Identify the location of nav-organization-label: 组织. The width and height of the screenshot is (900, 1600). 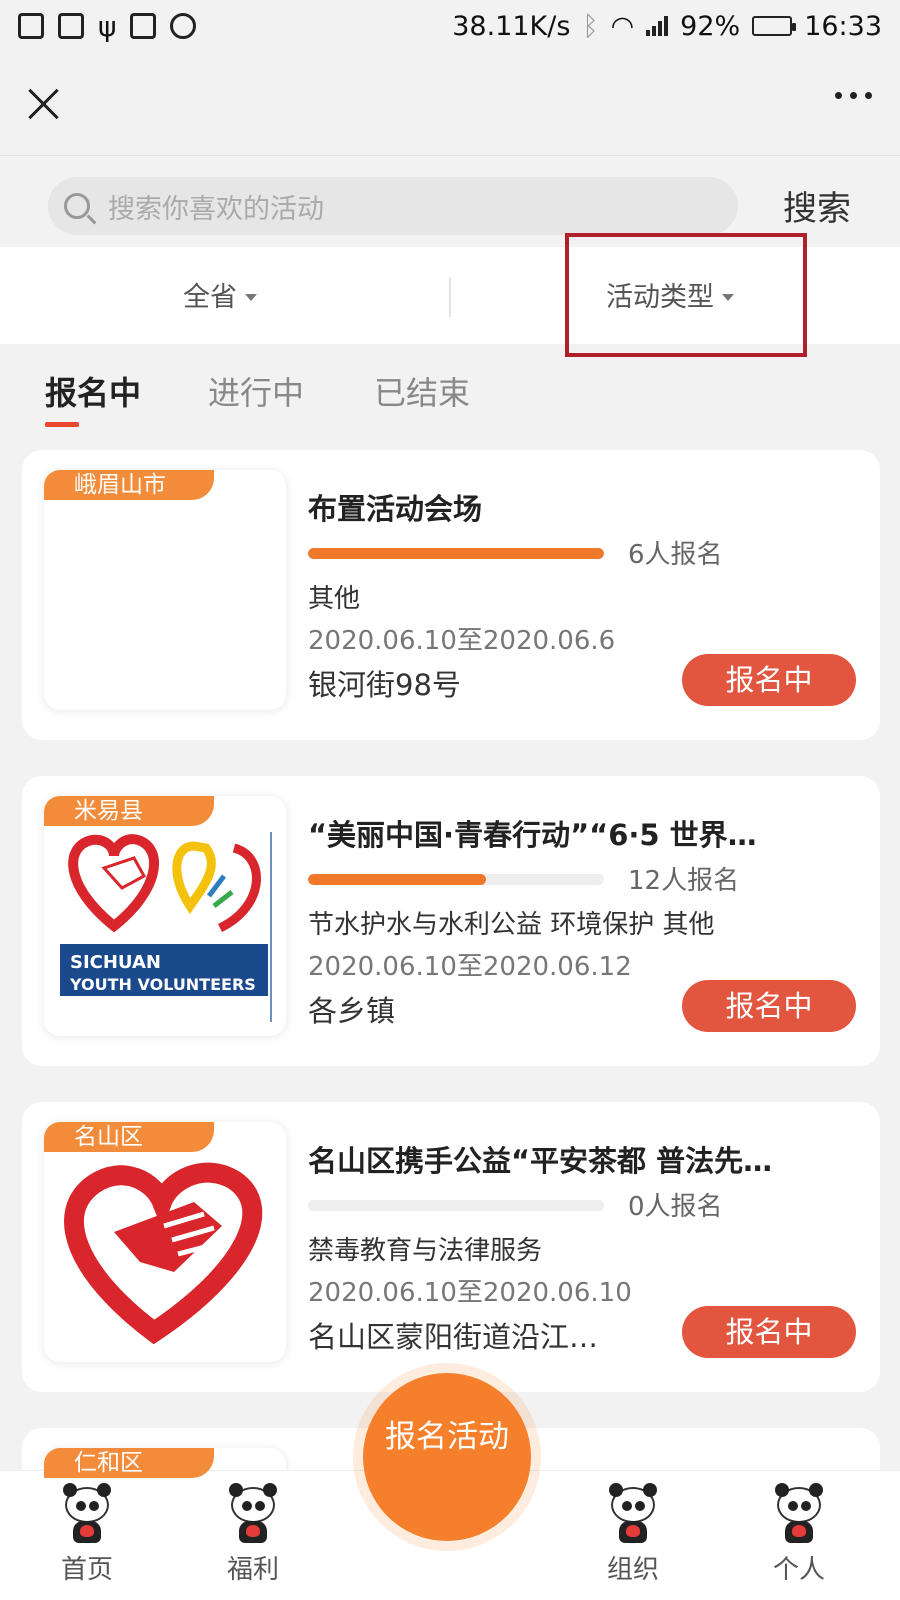
(632, 1570).